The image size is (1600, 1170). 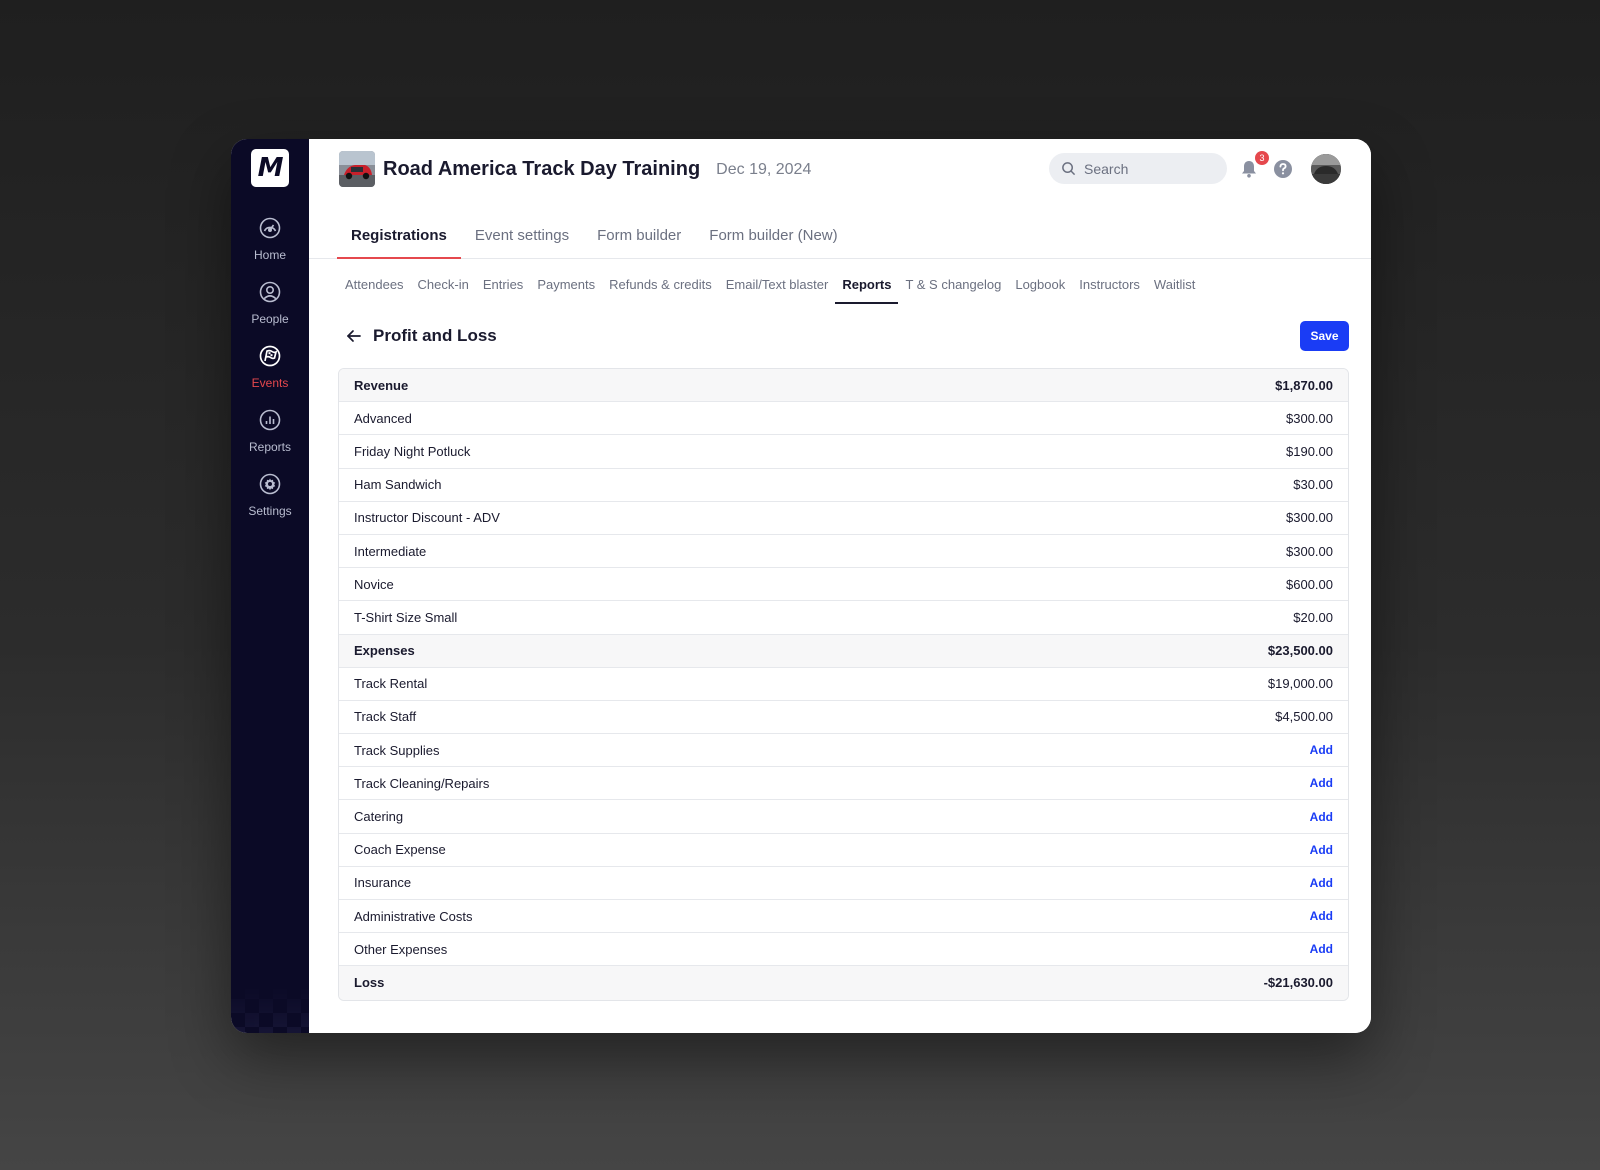 What do you see at coordinates (374, 584) in the screenshot?
I see `row-label: Novice` at bounding box center [374, 584].